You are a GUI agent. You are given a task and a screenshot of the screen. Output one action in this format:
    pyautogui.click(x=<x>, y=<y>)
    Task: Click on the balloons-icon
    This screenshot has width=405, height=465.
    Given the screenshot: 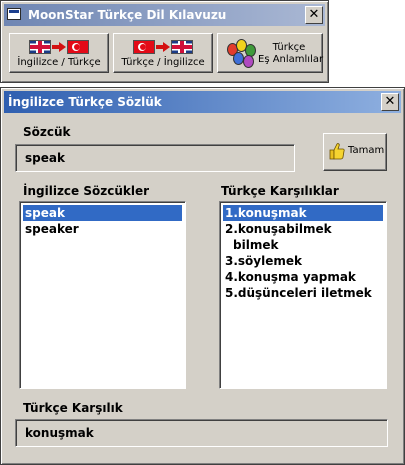 What is the action you would take?
    pyautogui.click(x=242, y=55)
    